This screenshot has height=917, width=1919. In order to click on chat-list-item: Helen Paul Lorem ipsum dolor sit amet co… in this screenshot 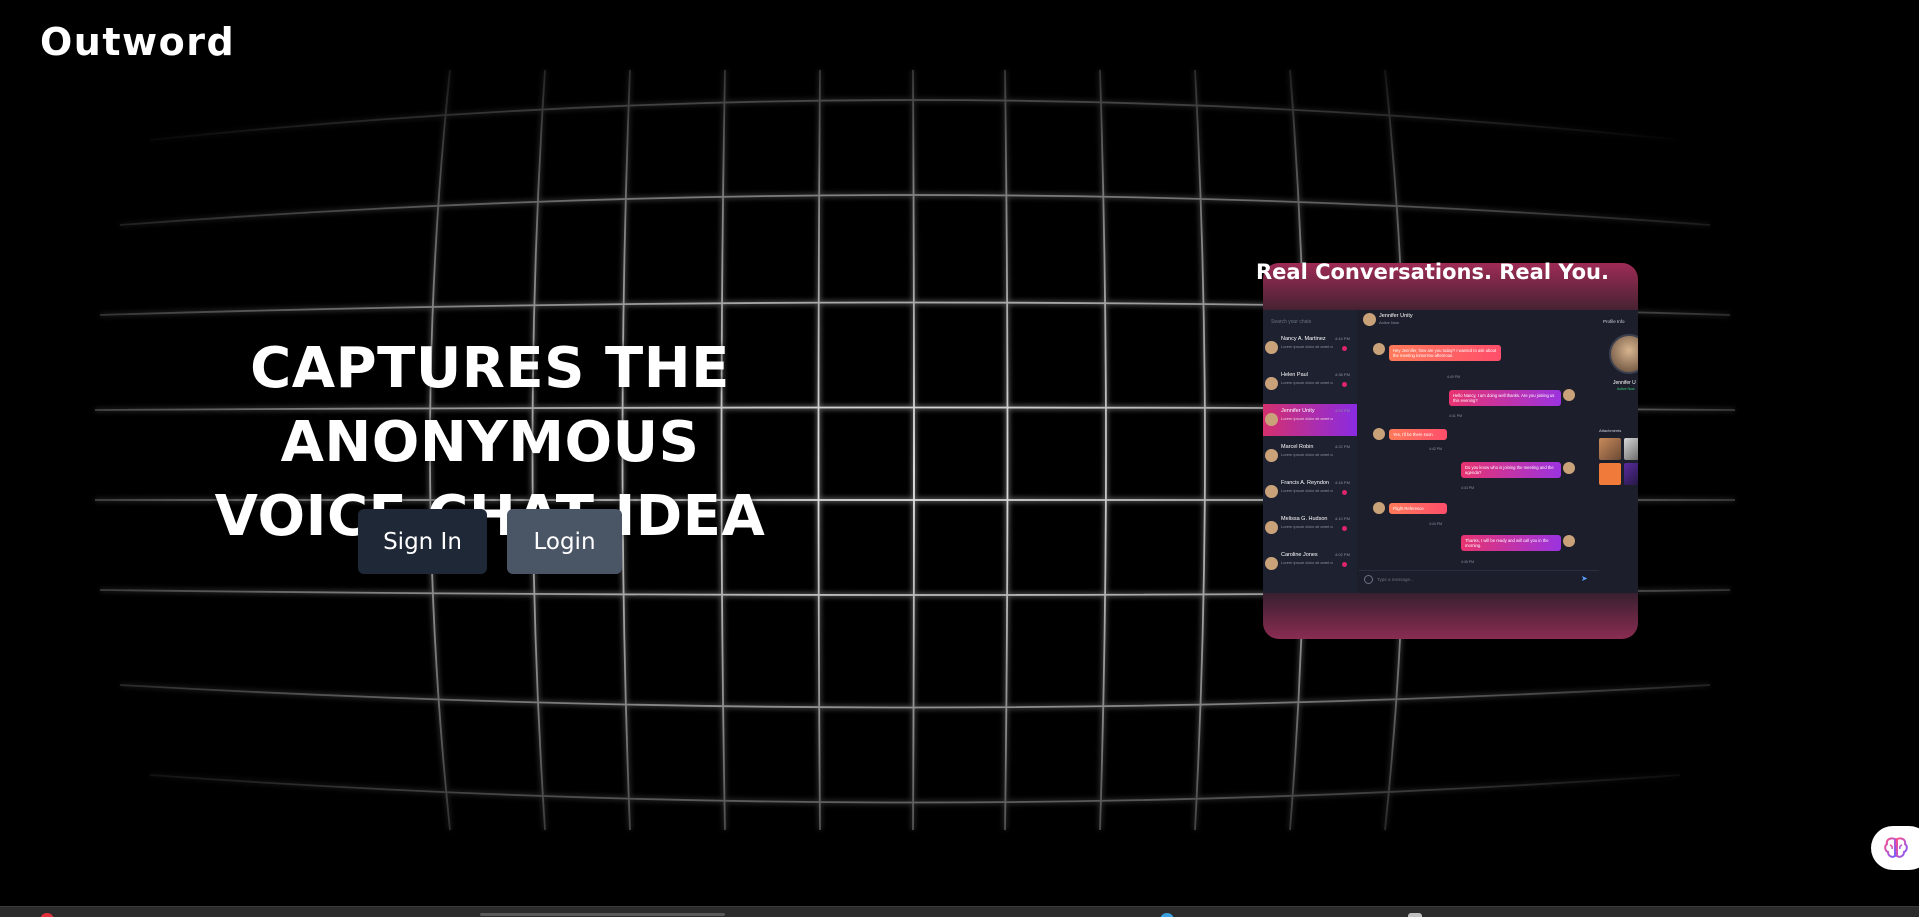, I will do `click(1310, 384)`.